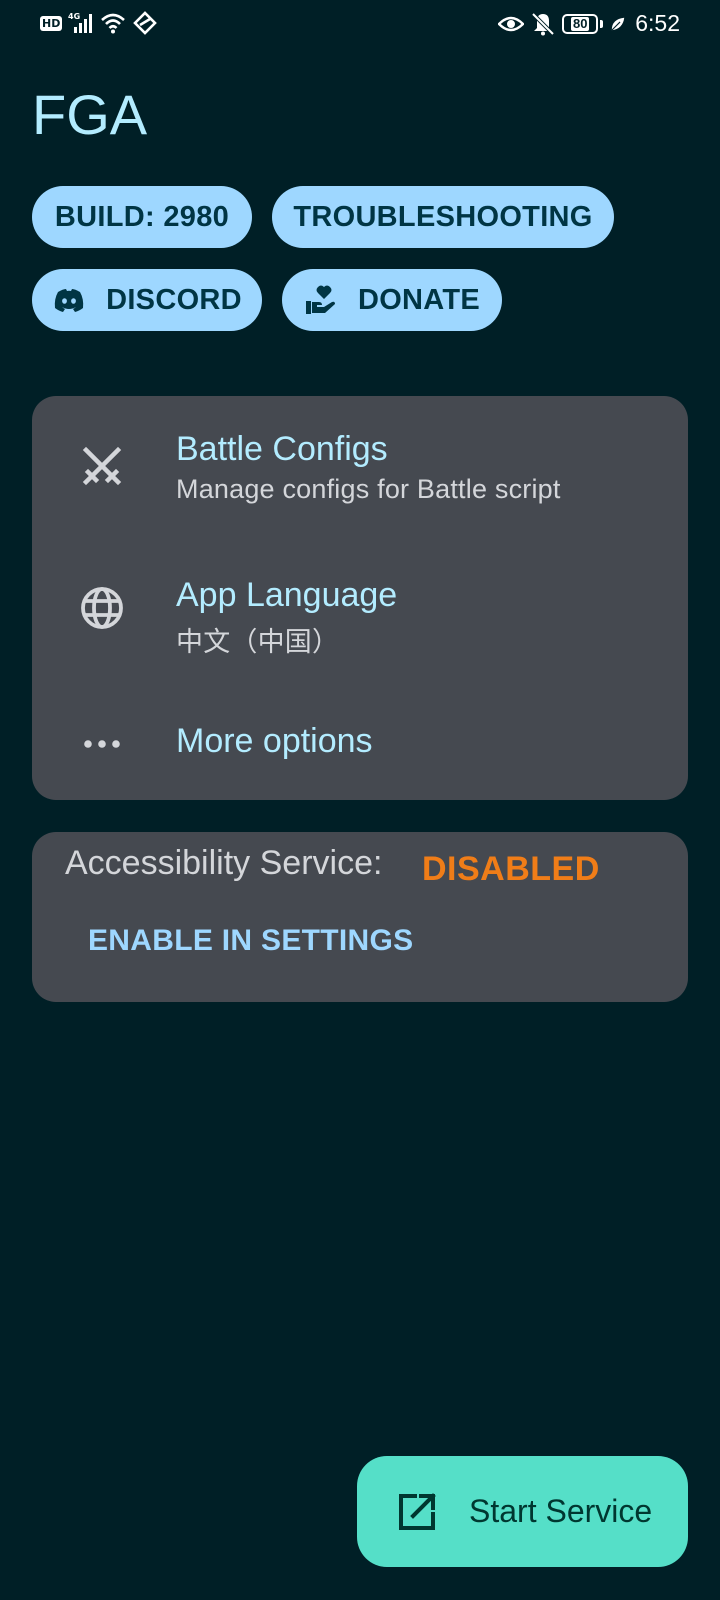 The image size is (720, 1600). What do you see at coordinates (250, 941) in the screenshot?
I see `enable-in-settings-button: ENABLE IN SETTINGS` at bounding box center [250, 941].